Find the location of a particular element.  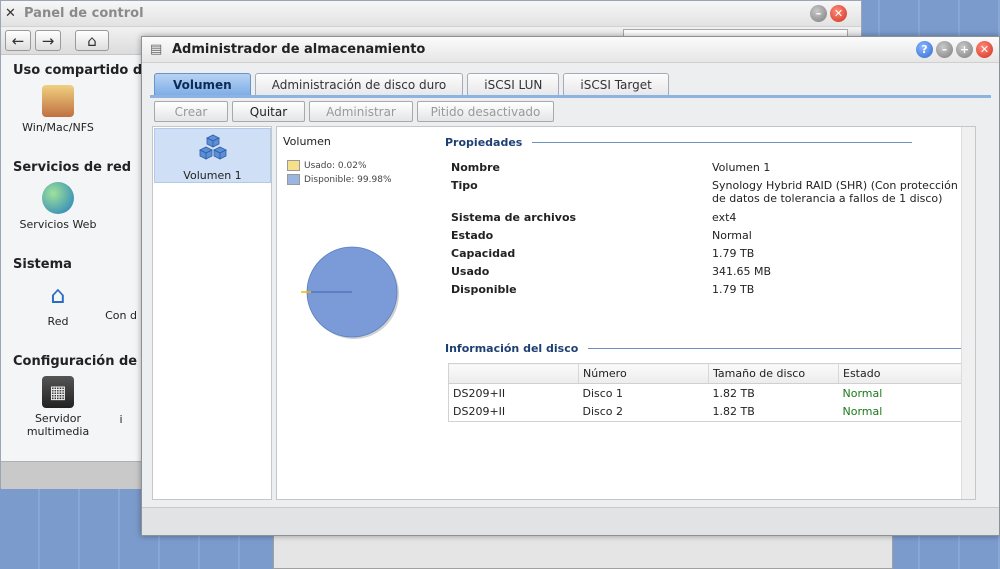

legend-entry: Usado: 0.02% is located at coordinates (339, 165).